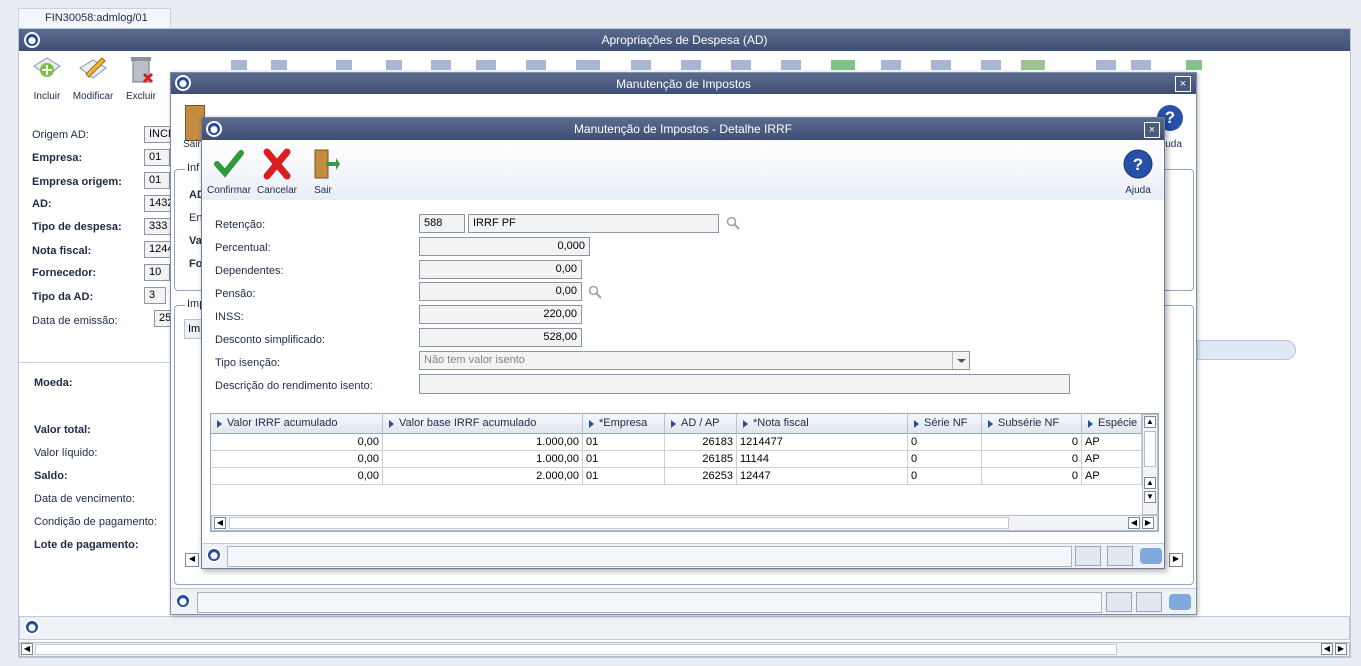 The image size is (1361, 666). Describe the element at coordinates (1150, 422) in the screenshot. I see `grid-scroll-up-icon: ▲` at that location.